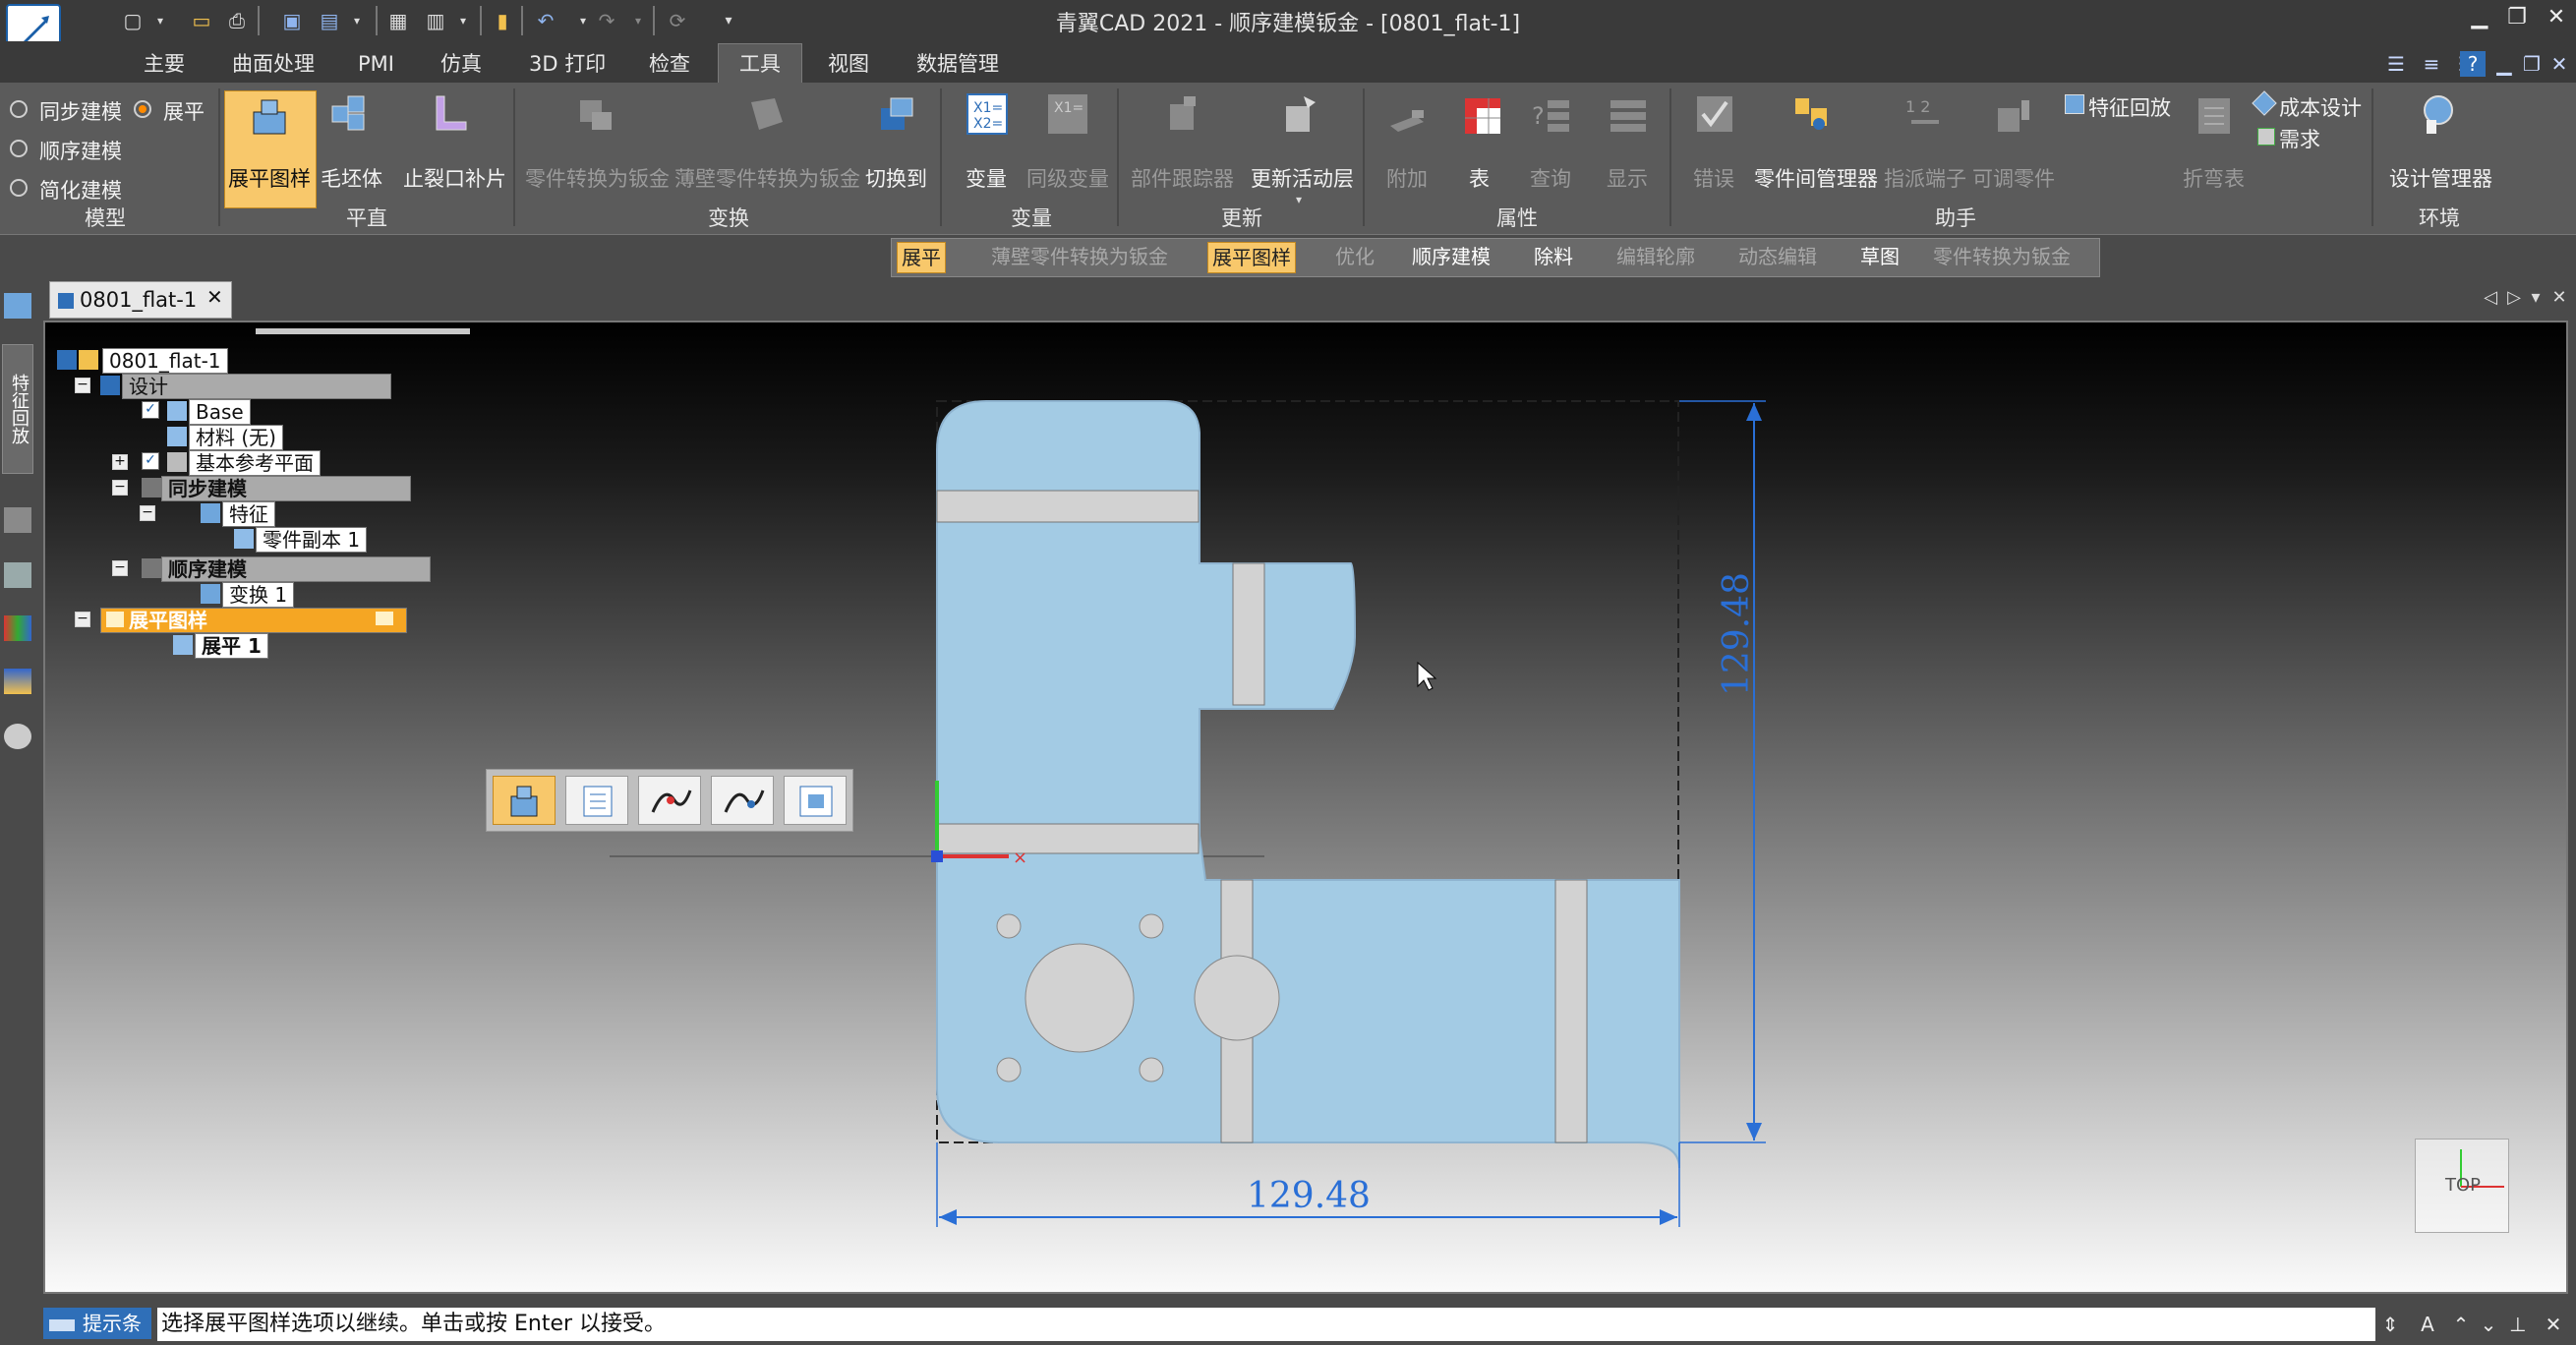  I want to click on blank-body-icon, so click(350, 114).